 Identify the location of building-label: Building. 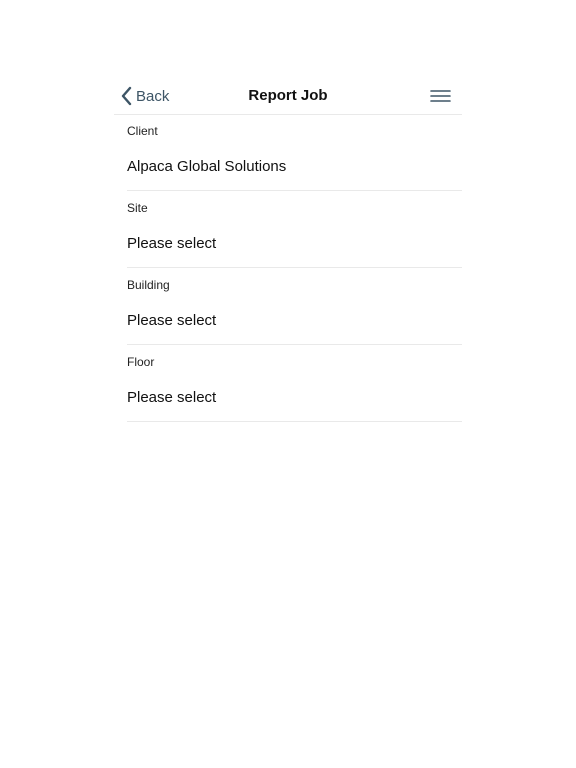
(148, 285).